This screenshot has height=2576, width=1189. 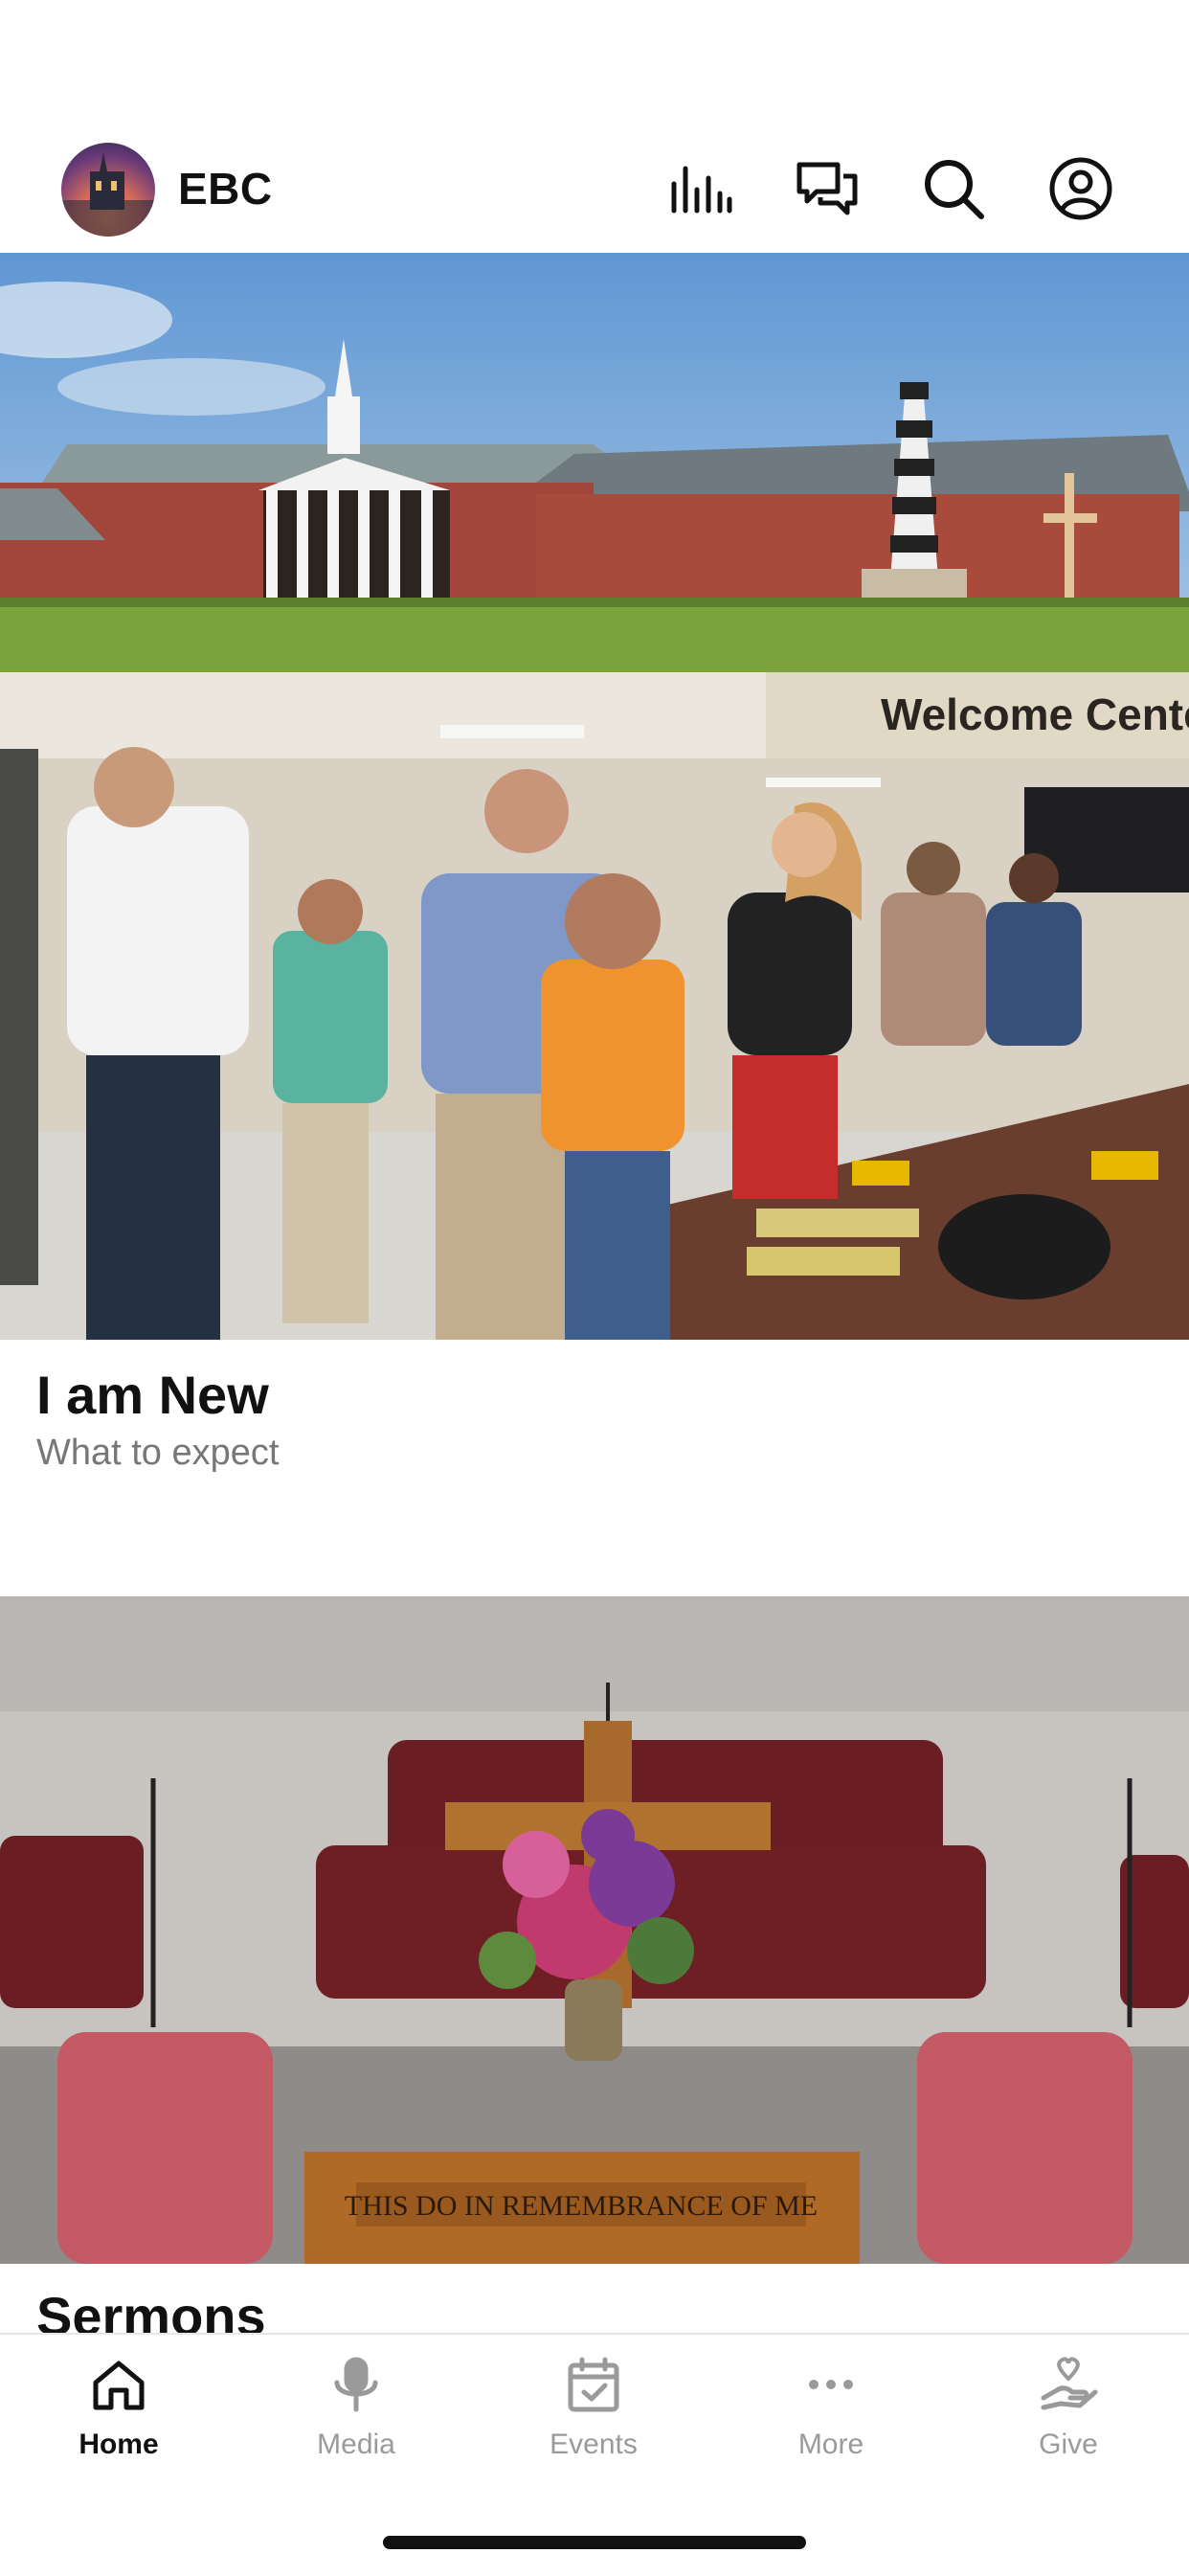 What do you see at coordinates (581, 2206) in the screenshot?
I see `altar-inscription: THIS DO IN REMEMBRANCE OF ME` at bounding box center [581, 2206].